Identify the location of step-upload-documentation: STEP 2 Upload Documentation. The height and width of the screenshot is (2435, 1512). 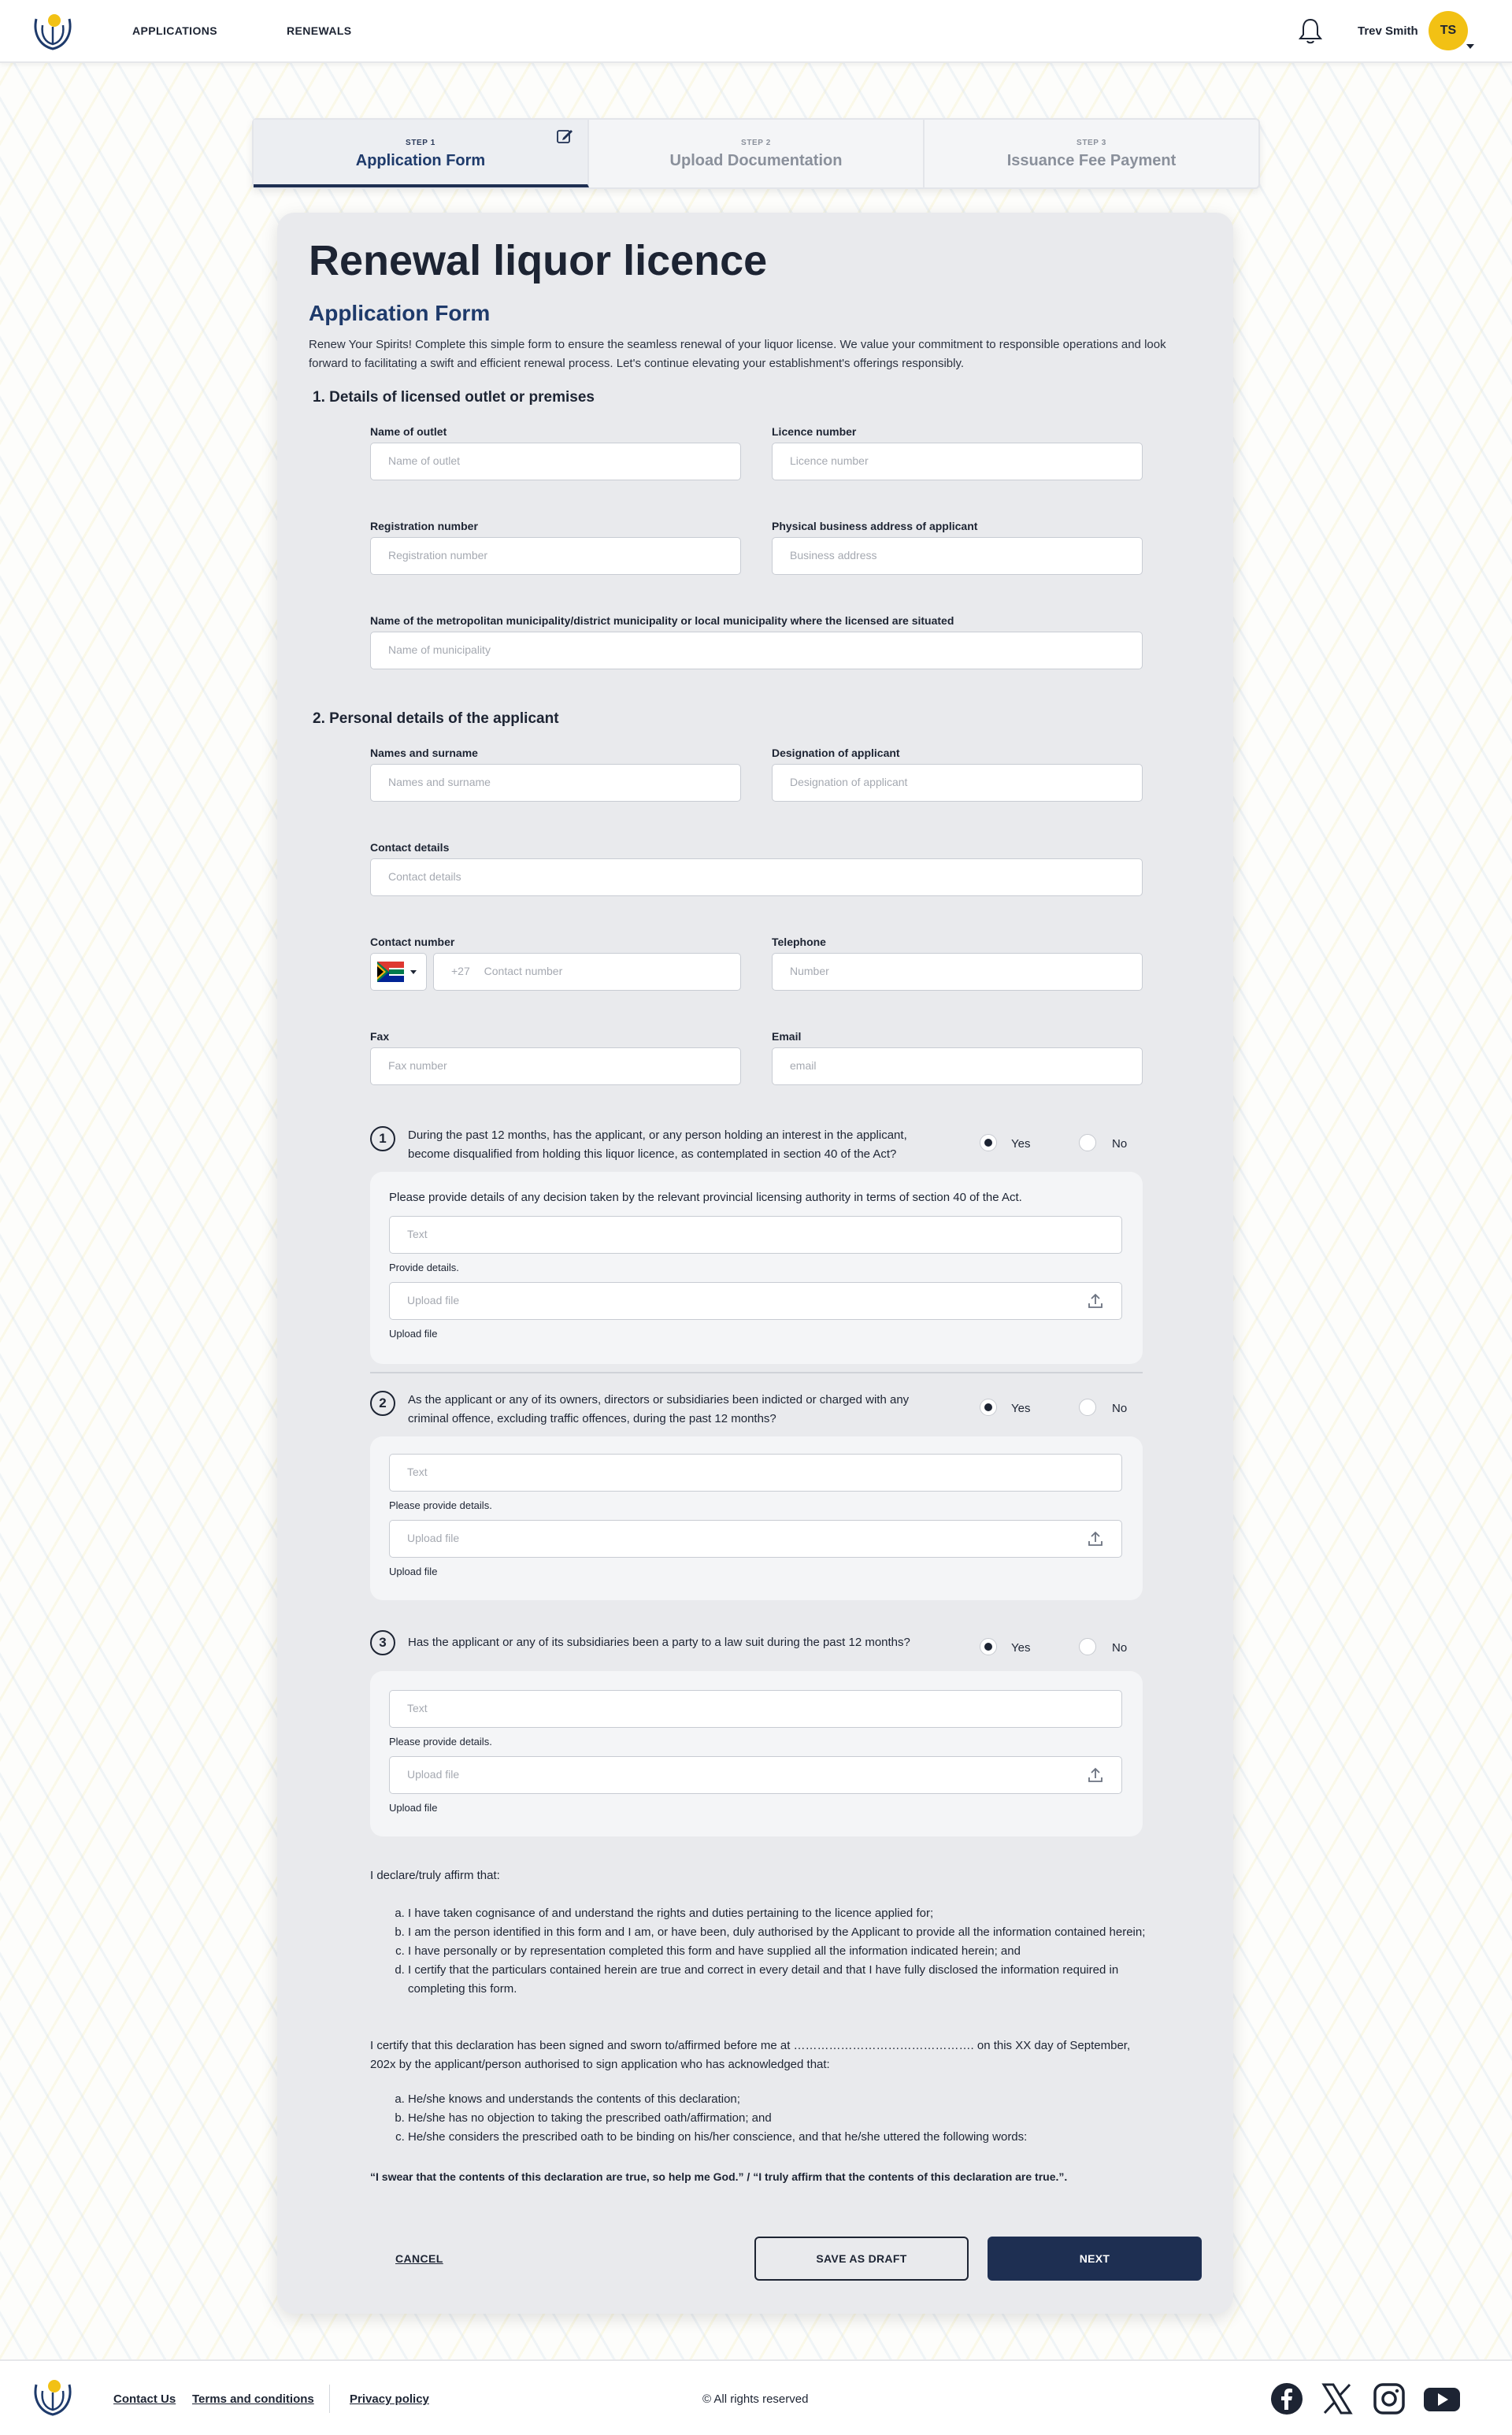
(757, 153).